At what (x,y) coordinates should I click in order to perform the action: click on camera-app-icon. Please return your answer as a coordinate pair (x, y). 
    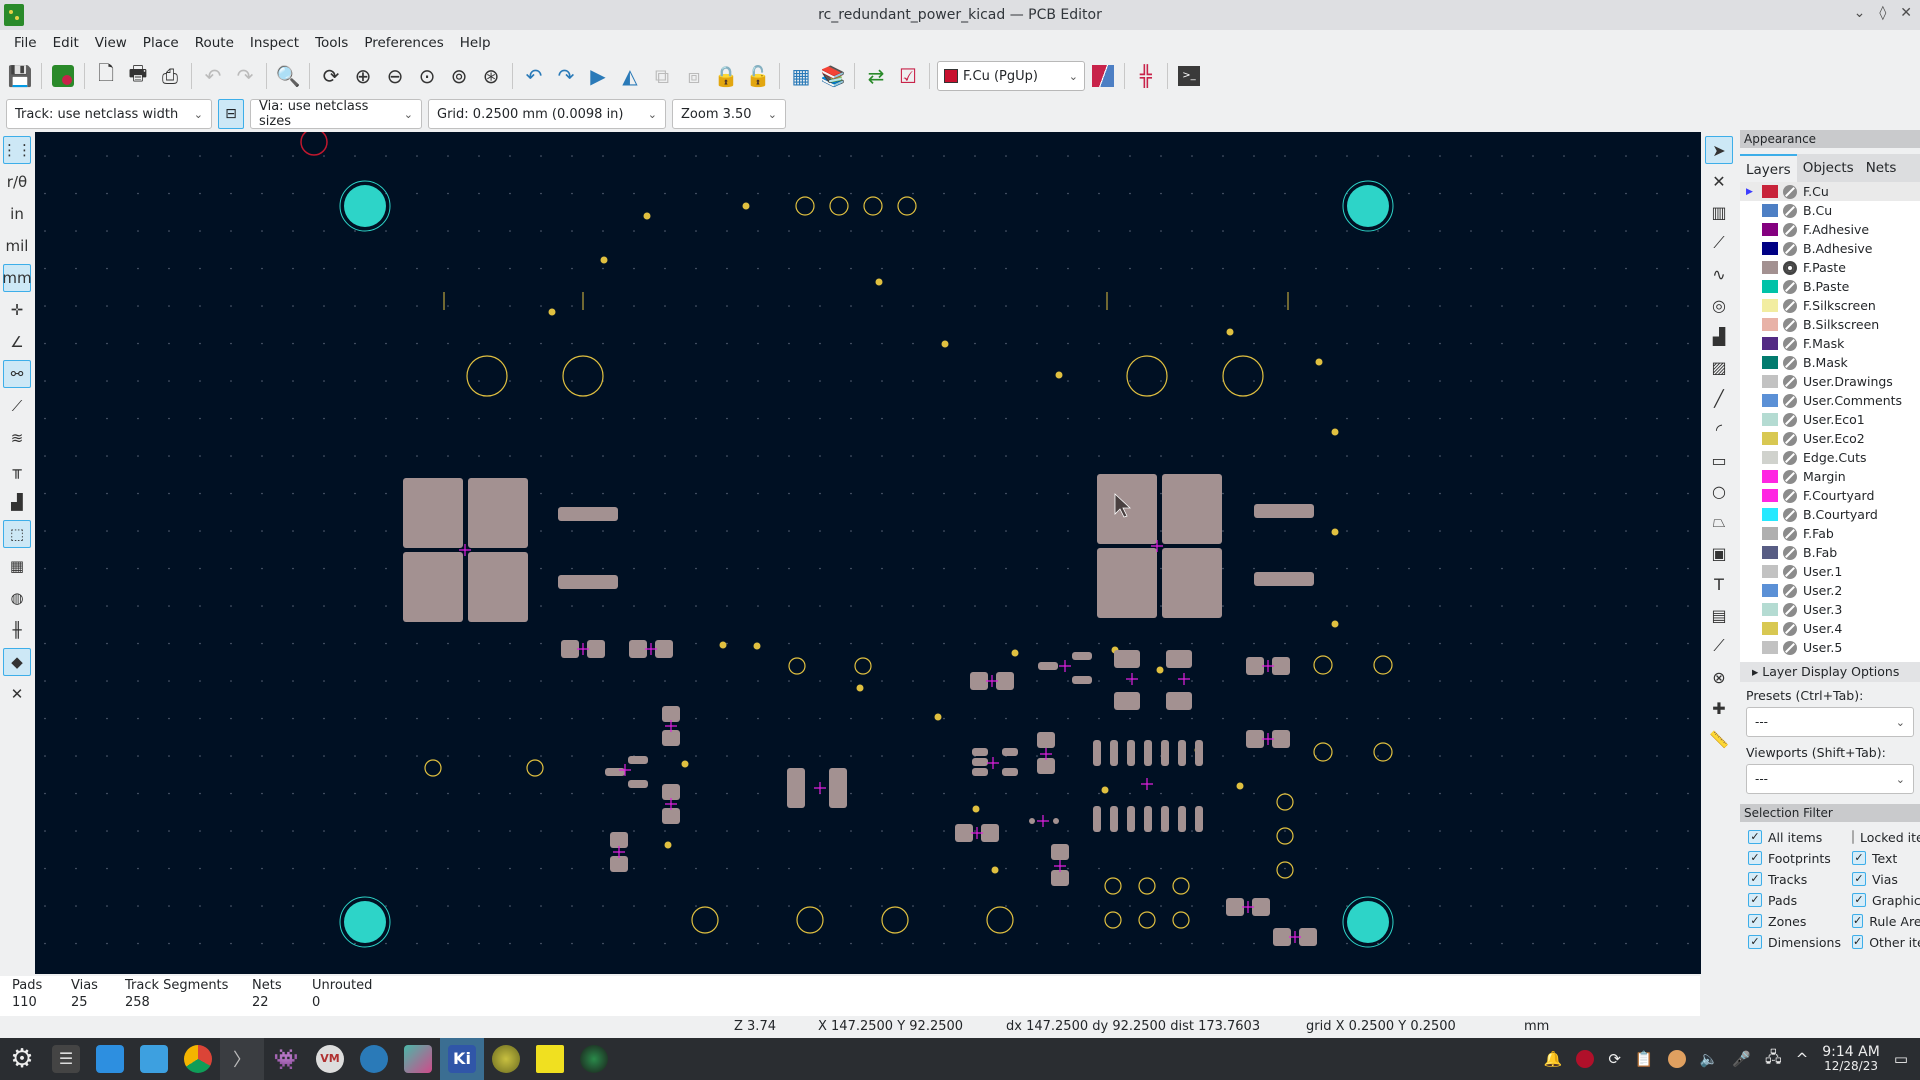
    Looking at the image, I should click on (594, 1059).